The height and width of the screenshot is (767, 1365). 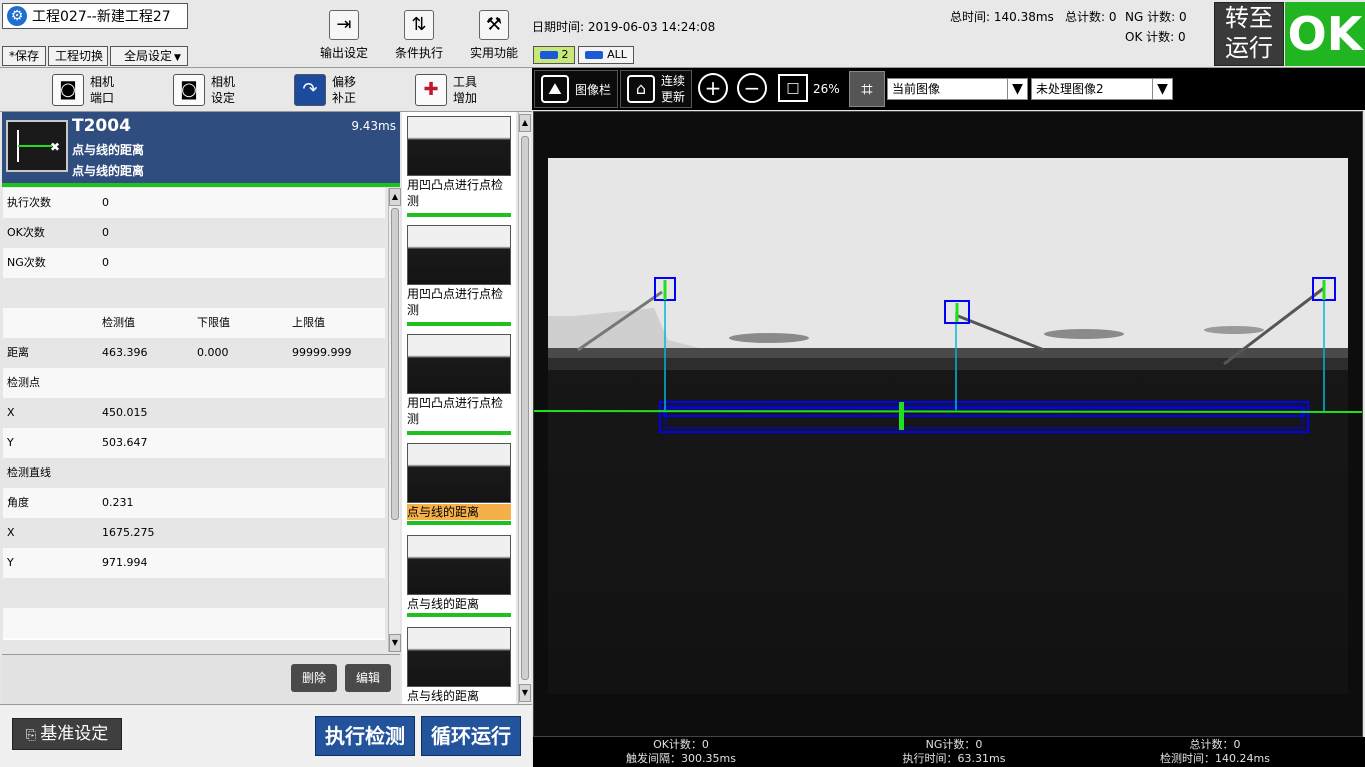 What do you see at coordinates (673, 97) in the screenshot?
I see `continuous-line2: 更新` at bounding box center [673, 97].